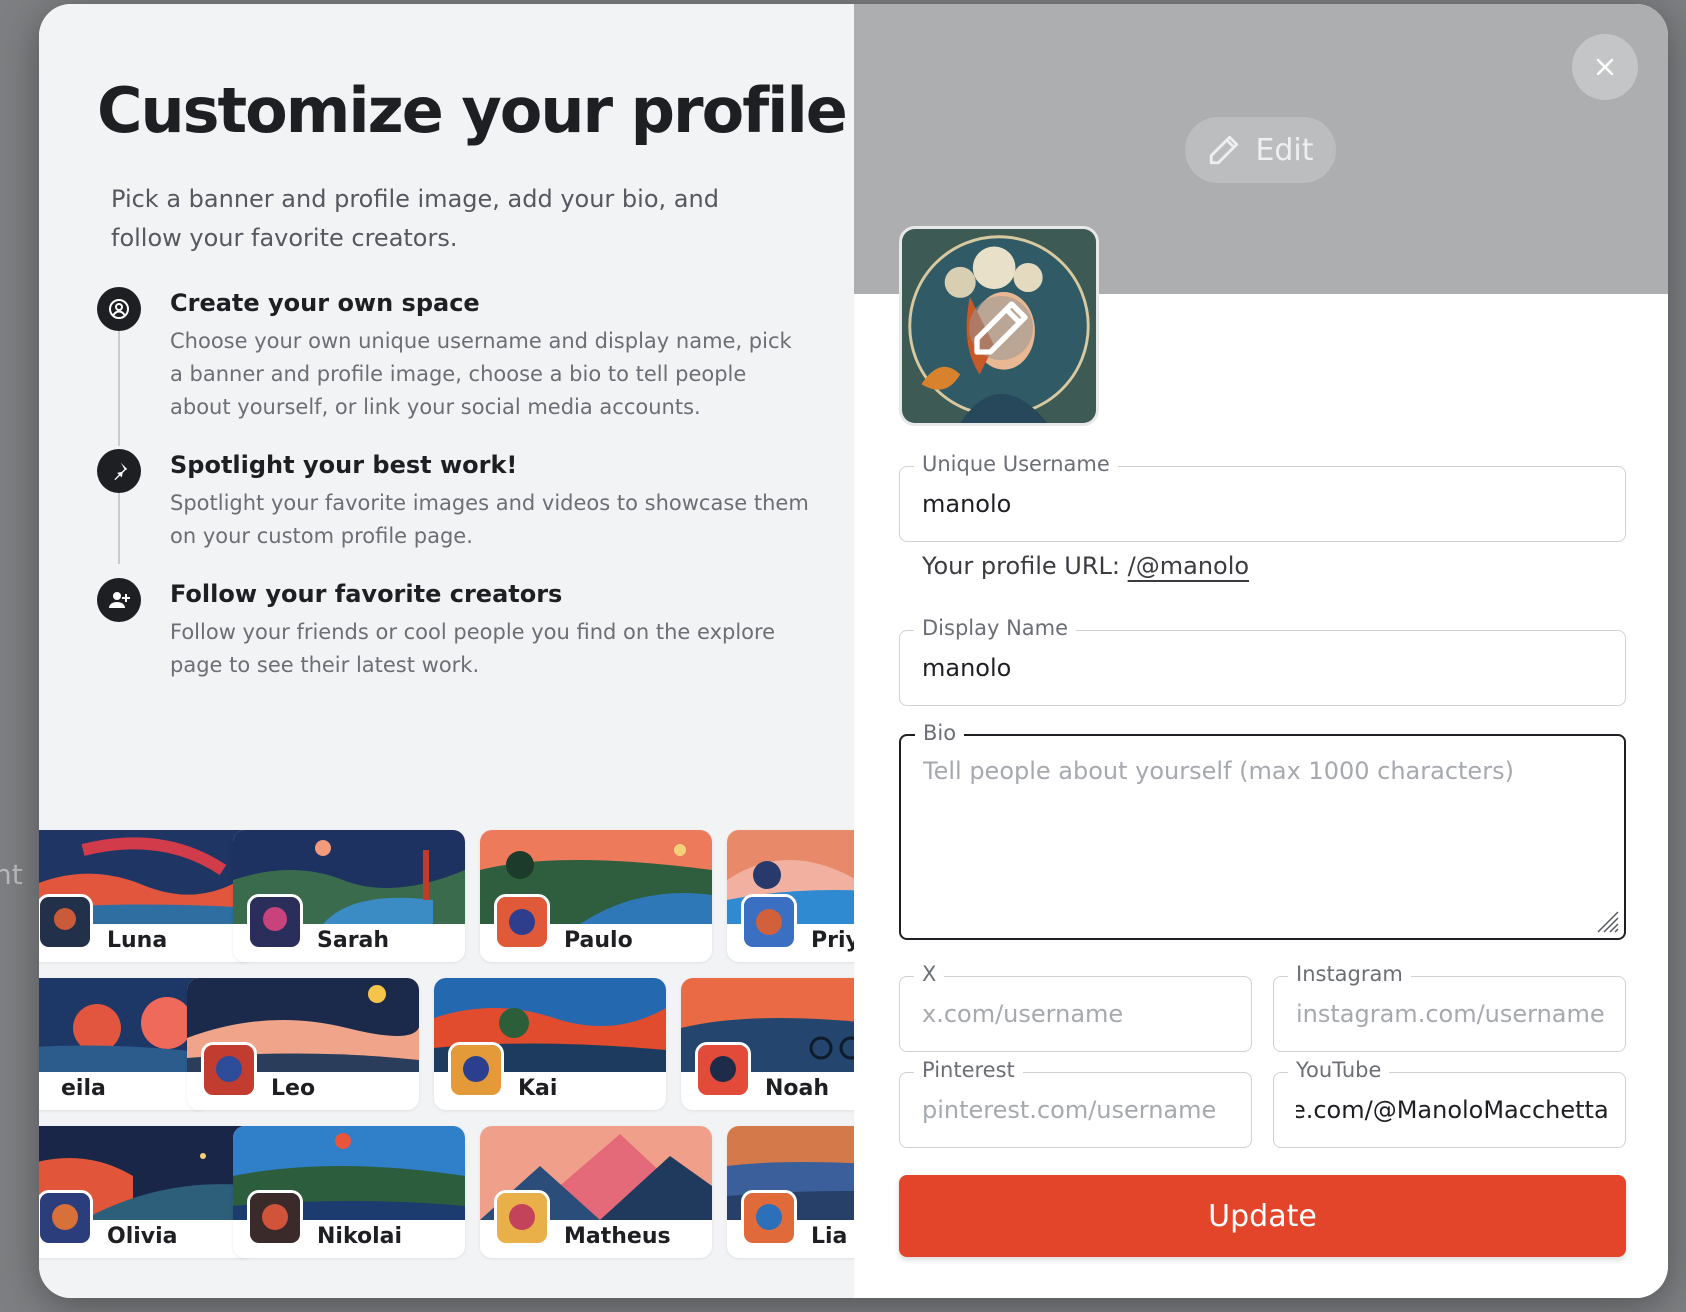 Image resolution: width=1686 pixels, height=1312 pixels. What do you see at coordinates (124, 1025) in the screenshot?
I see `creator-banner` at bounding box center [124, 1025].